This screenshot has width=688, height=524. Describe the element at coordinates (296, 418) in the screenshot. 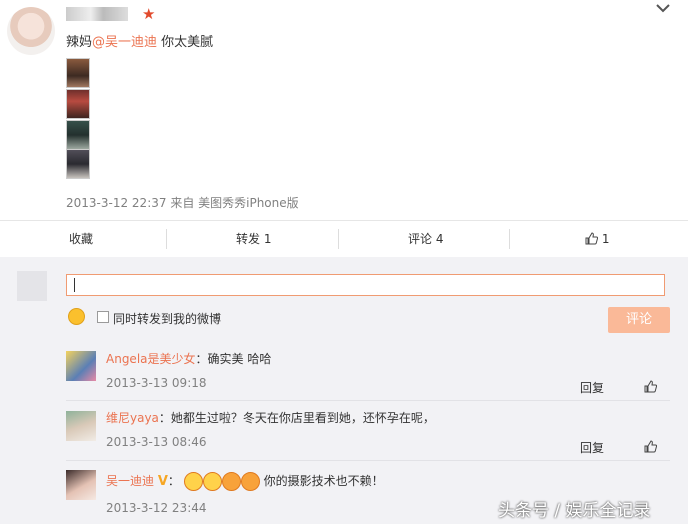

I see `comment-body: ：她都生过啦？冬天在你店里看到她，还怀孕在呢，` at that location.